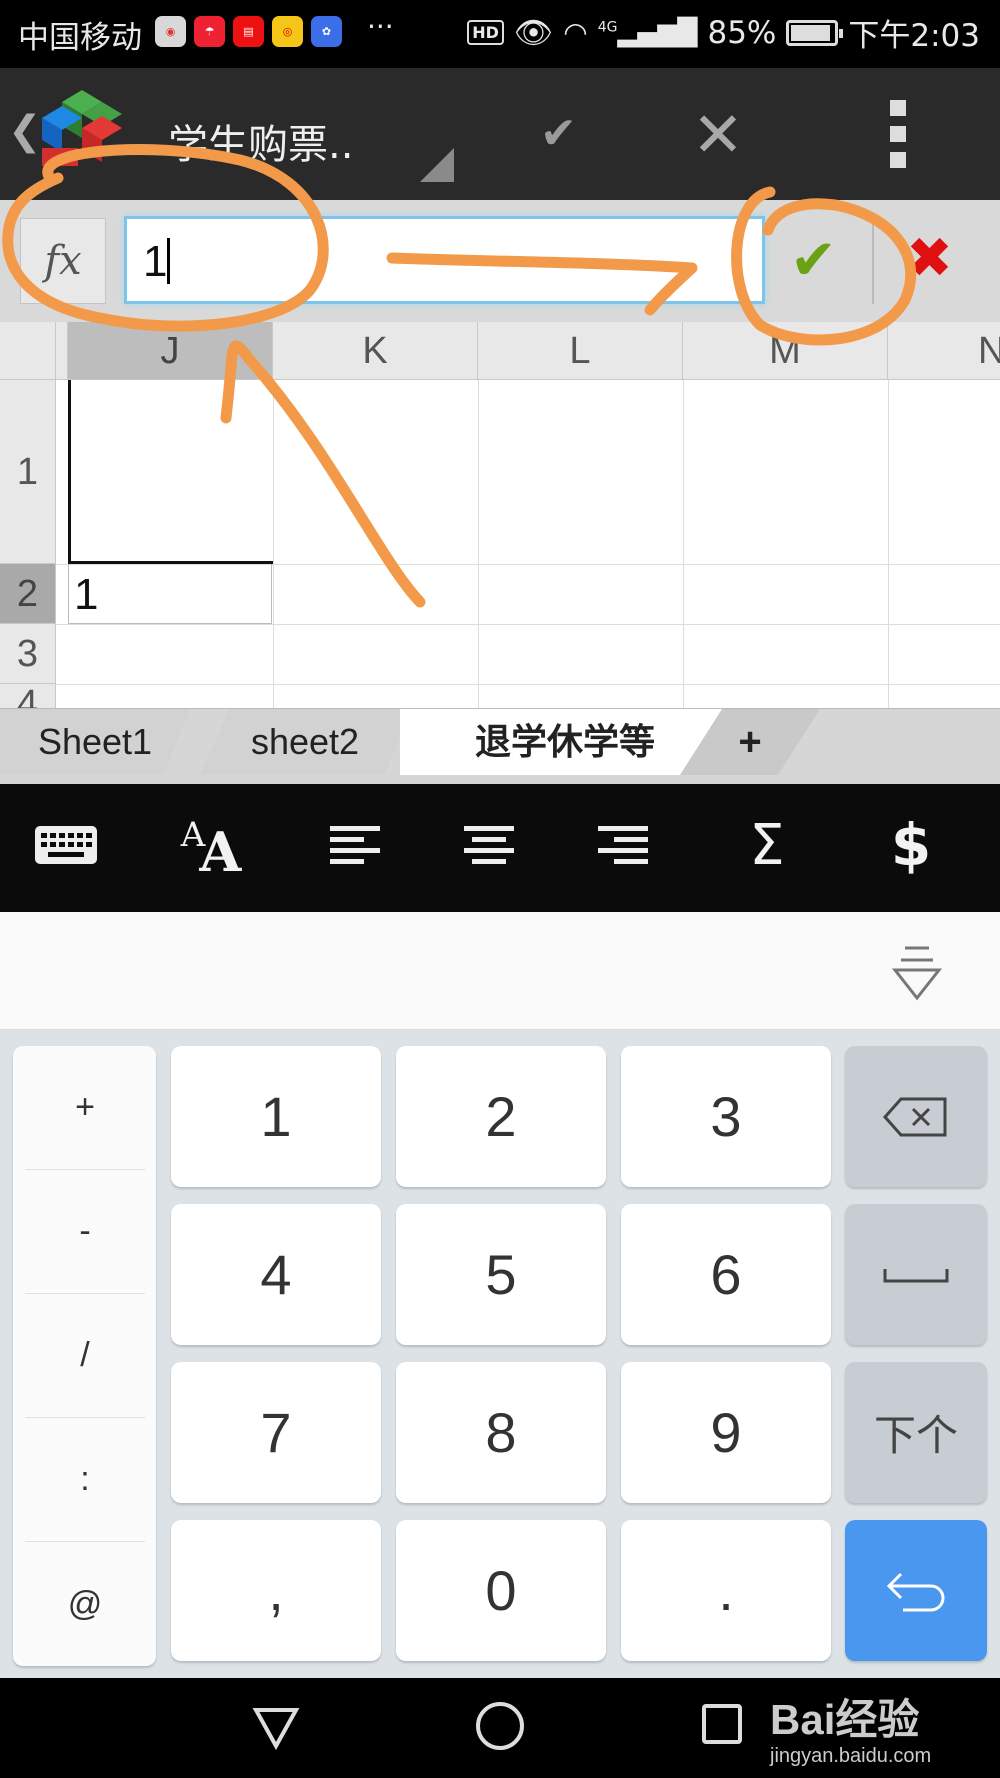  Describe the element at coordinates (355, 845) in the screenshot. I see `align-left-icon` at that location.